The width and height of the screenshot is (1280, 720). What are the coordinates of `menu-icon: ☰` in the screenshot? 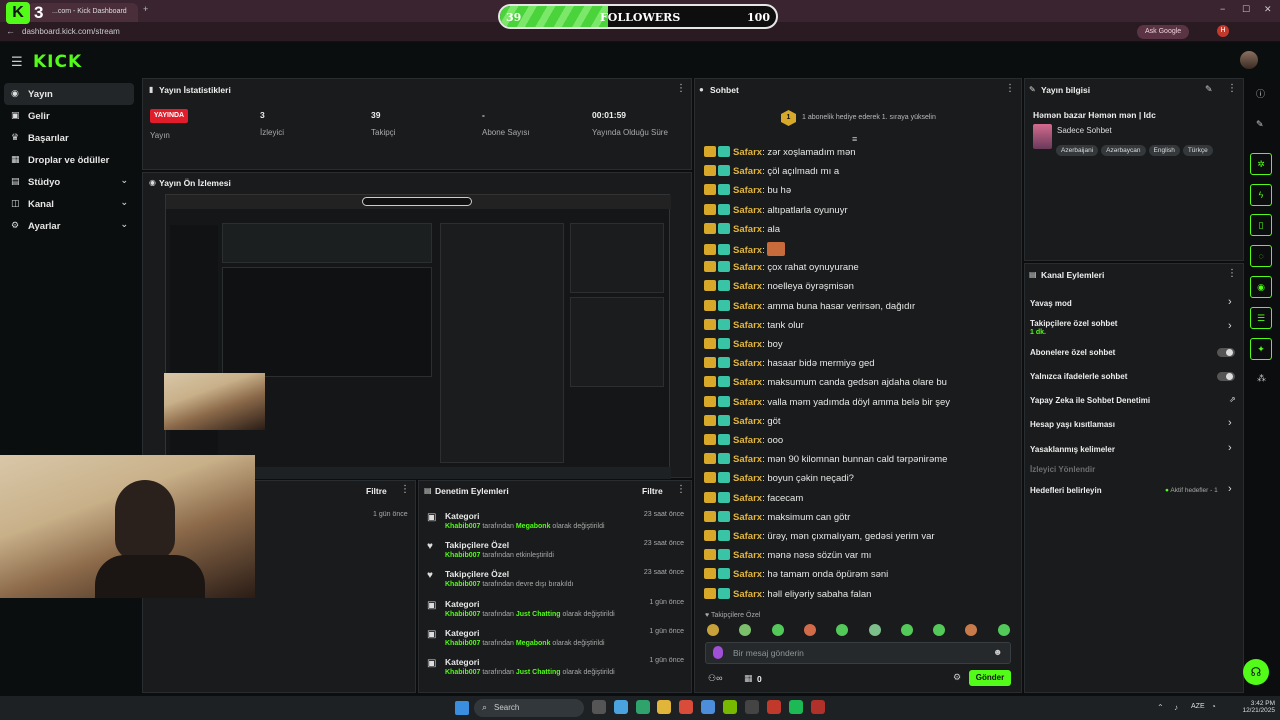 It's located at (17, 62).